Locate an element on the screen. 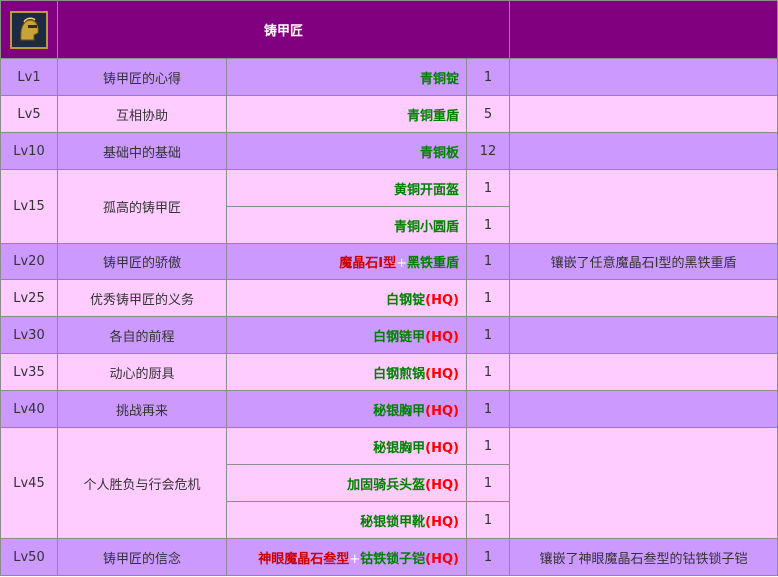 The width and height of the screenshot is (778, 577). quest-level-text: Lv10 is located at coordinates (29, 151).